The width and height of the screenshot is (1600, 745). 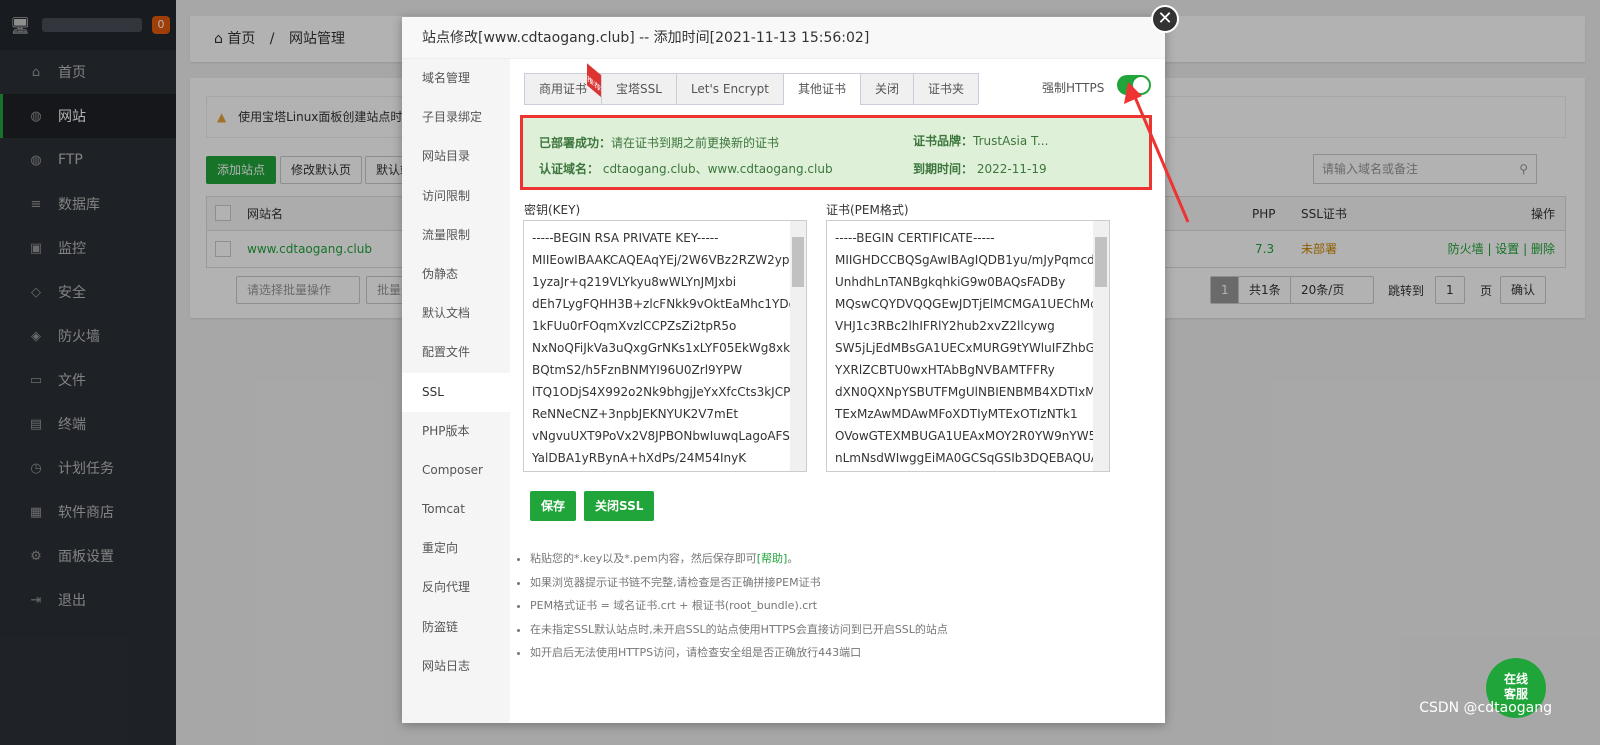 What do you see at coordinates (456, 156) in the screenshot?
I see `modal-menu-item: 网站目录` at bounding box center [456, 156].